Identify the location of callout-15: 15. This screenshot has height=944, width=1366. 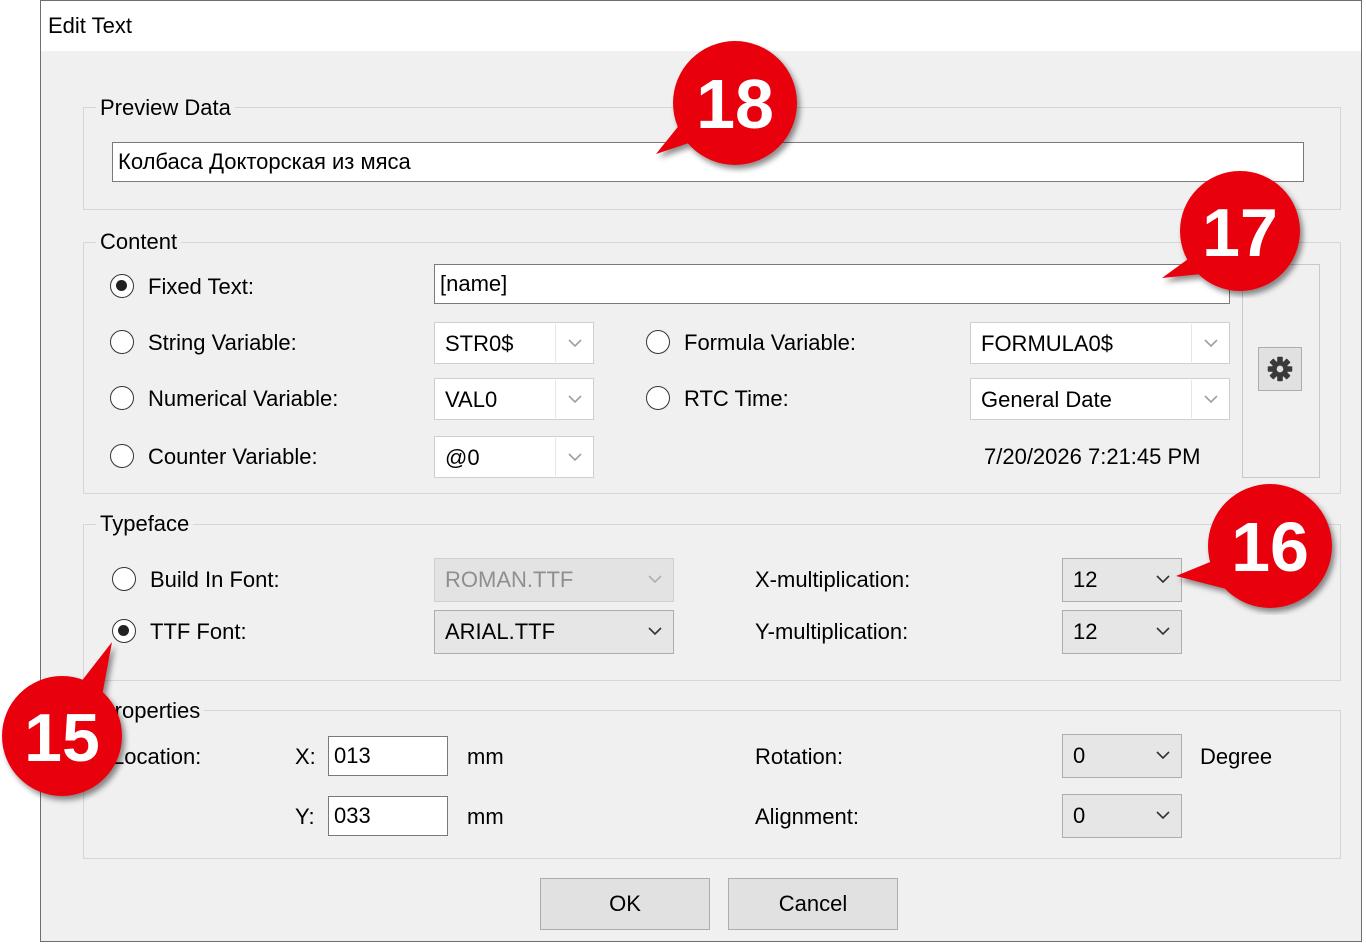
(62, 719).